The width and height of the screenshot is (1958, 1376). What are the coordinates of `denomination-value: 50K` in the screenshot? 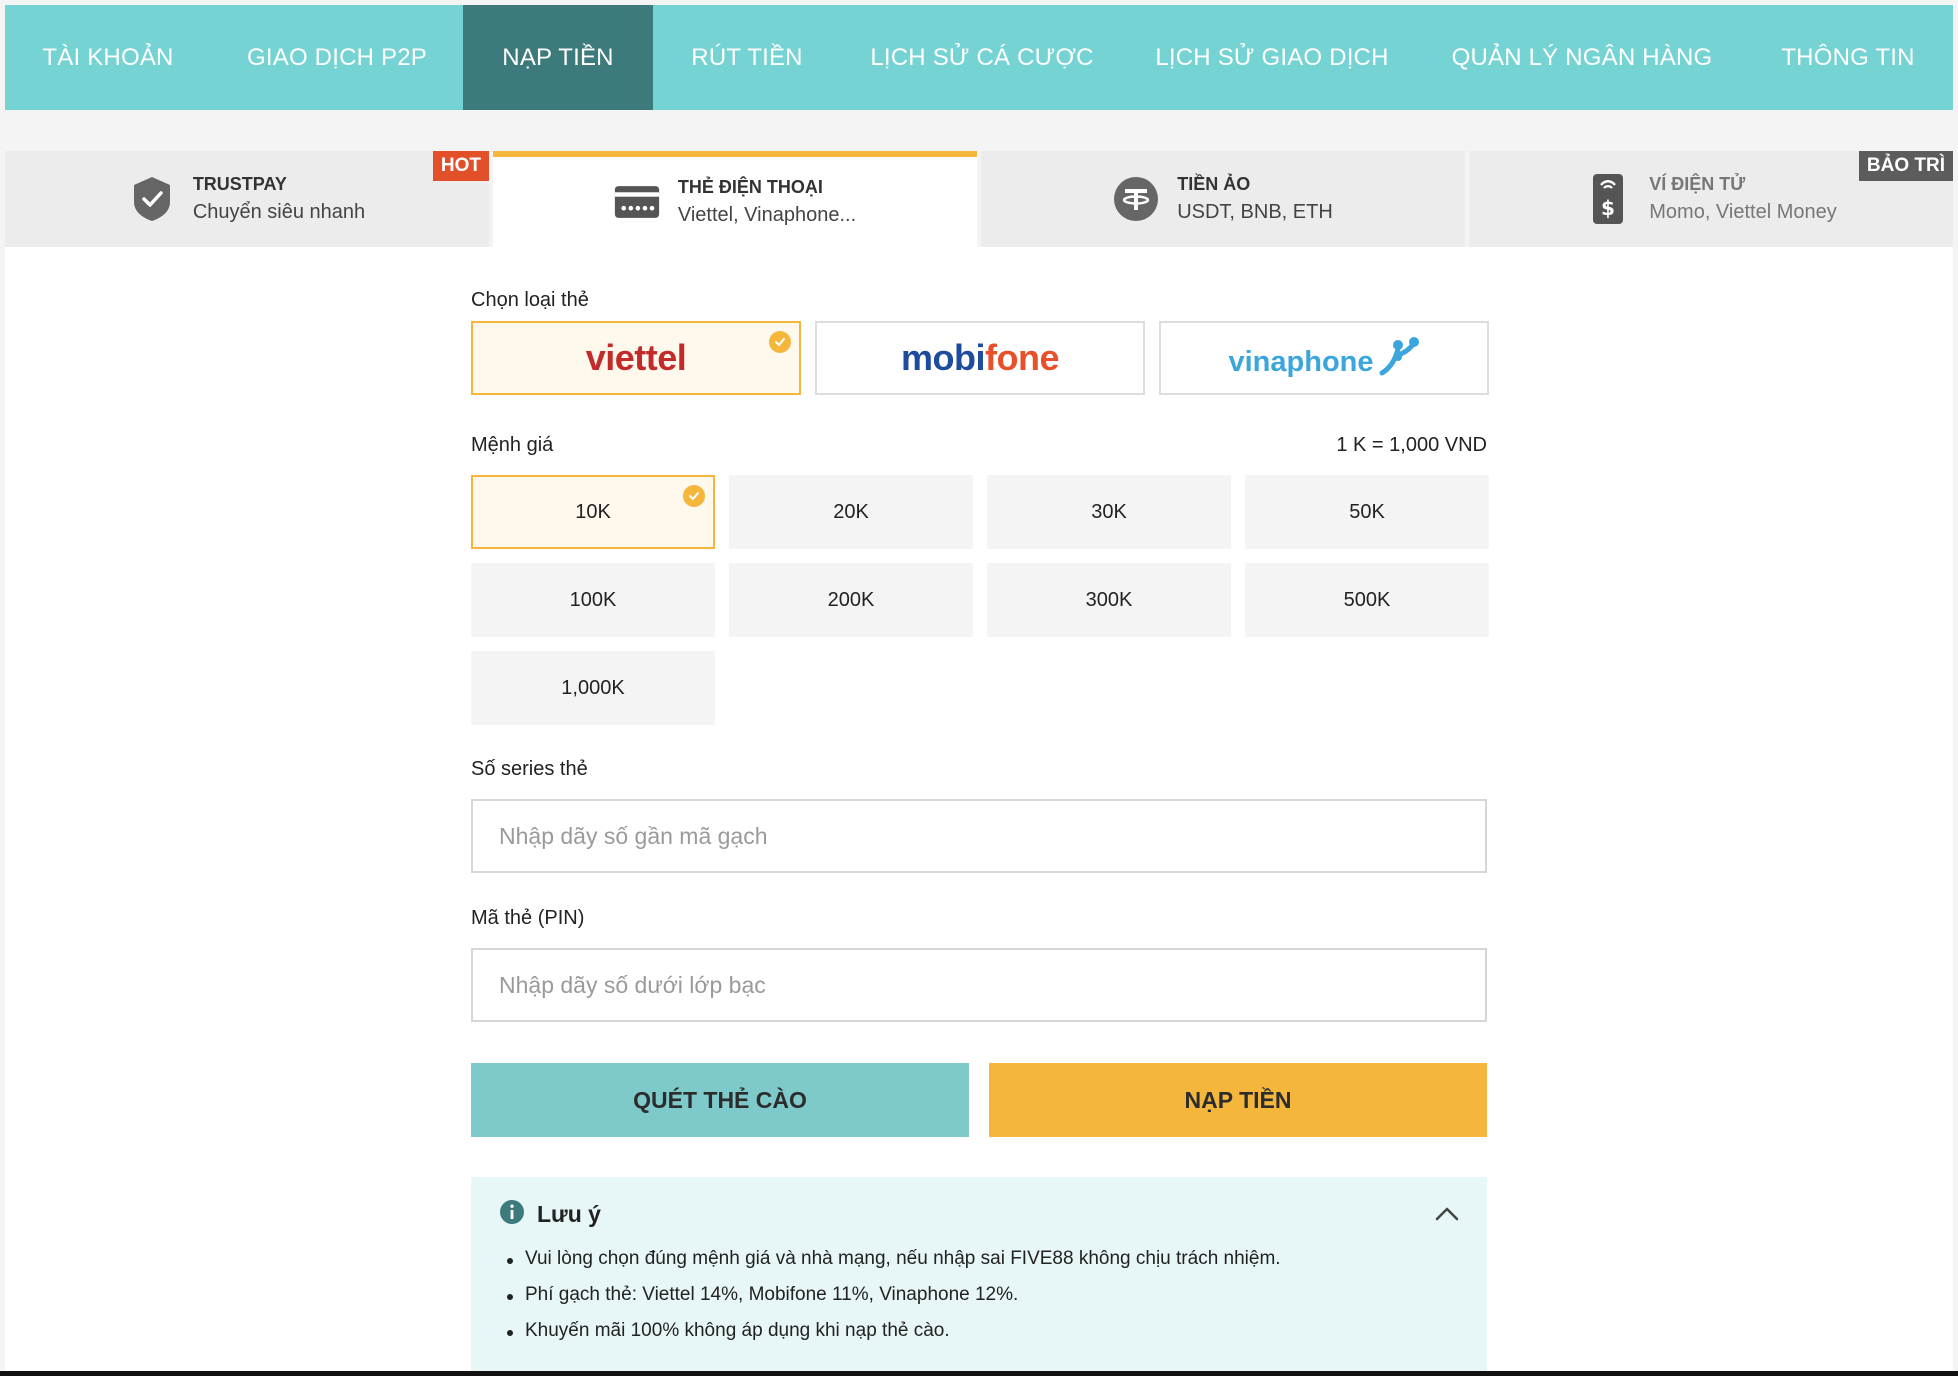 It's located at (1367, 511).